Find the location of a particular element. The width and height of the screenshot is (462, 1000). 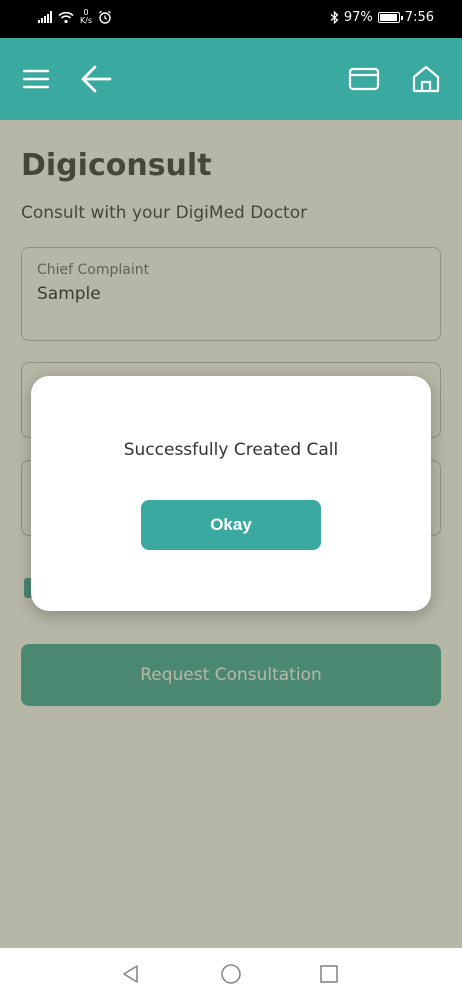

net-speed: 0 K/s is located at coordinates (86, 17).